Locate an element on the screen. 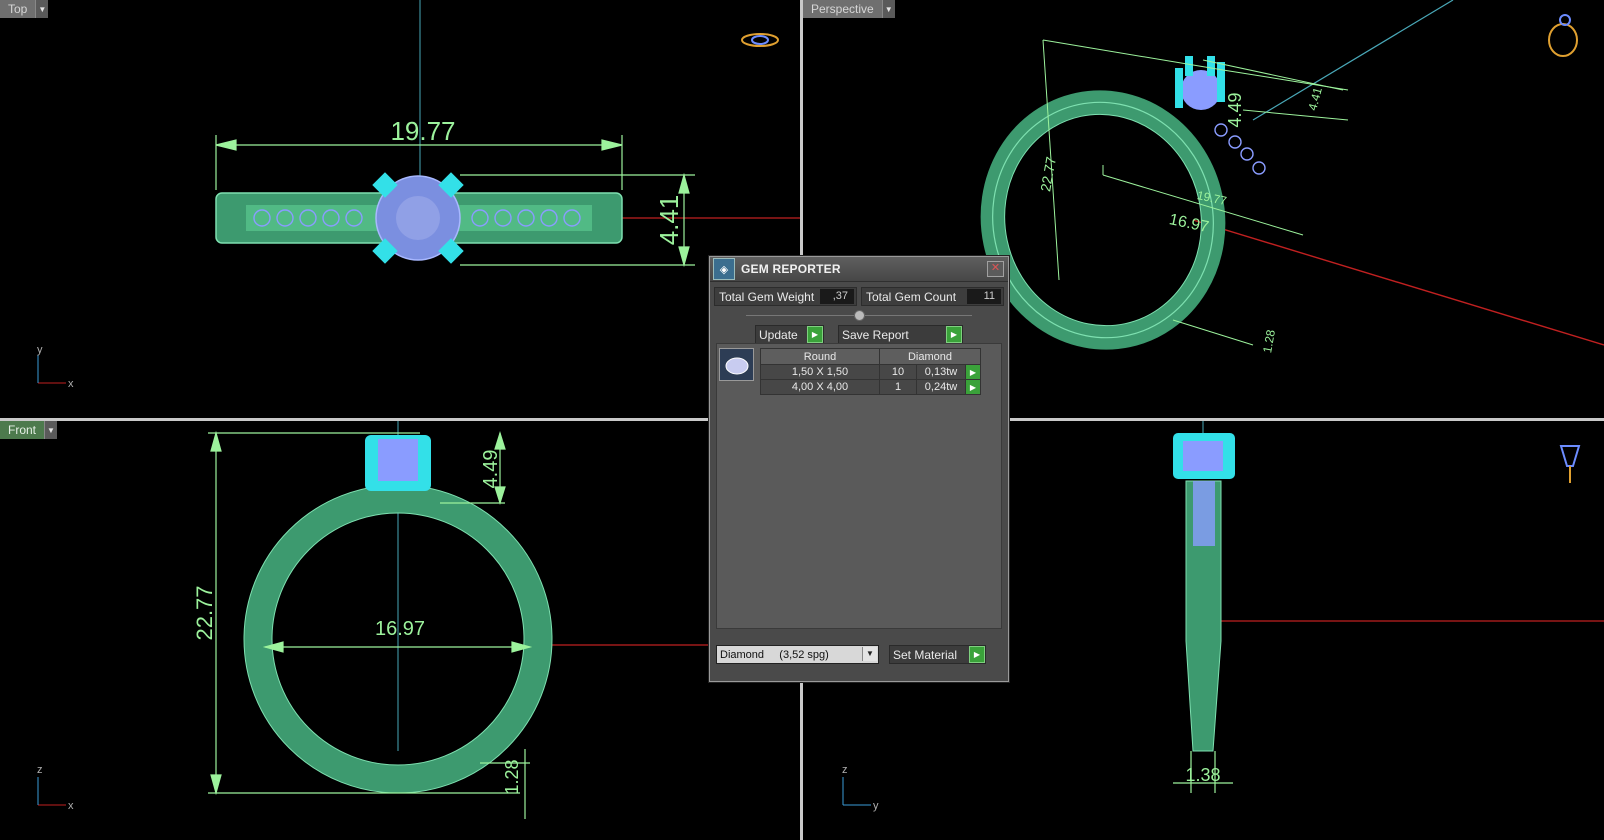  ring-side-icon is located at coordinates (1570, 464).